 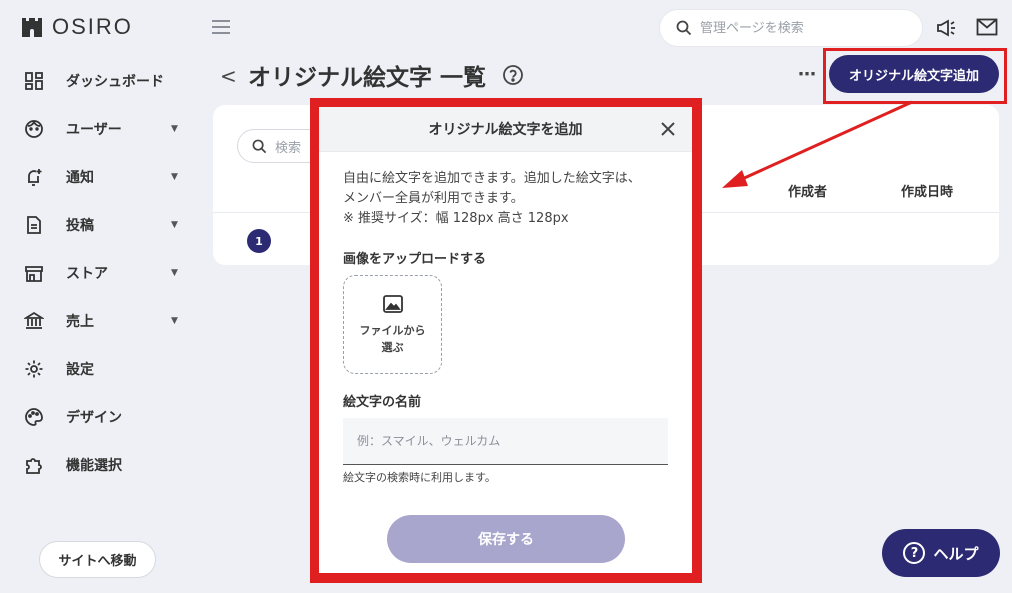 What do you see at coordinates (914, 74) in the screenshot?
I see `add-emoji-button: オリジナル絵文字追加` at bounding box center [914, 74].